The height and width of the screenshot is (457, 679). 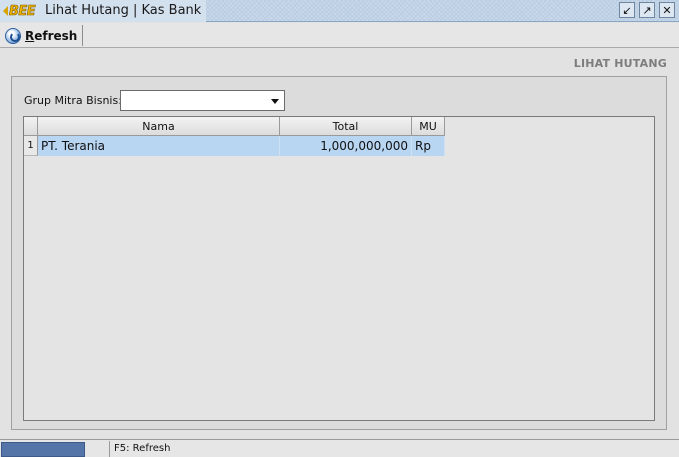 I want to click on column-header-mu: MU, so click(x=428, y=126).